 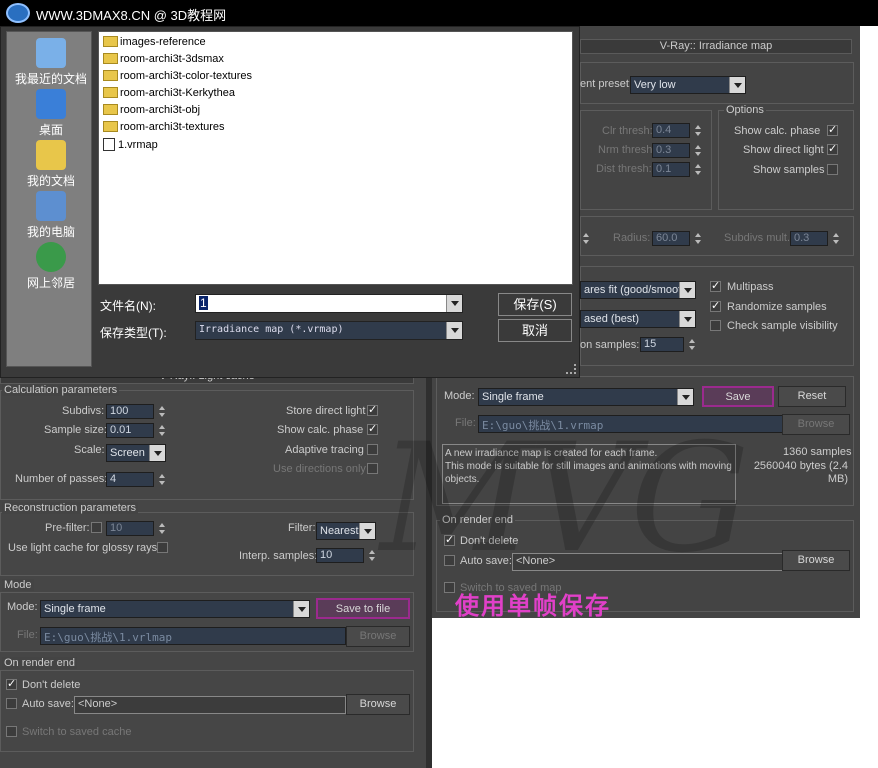 I want to click on dist-thresh-input: 0.1, so click(x=671, y=169).